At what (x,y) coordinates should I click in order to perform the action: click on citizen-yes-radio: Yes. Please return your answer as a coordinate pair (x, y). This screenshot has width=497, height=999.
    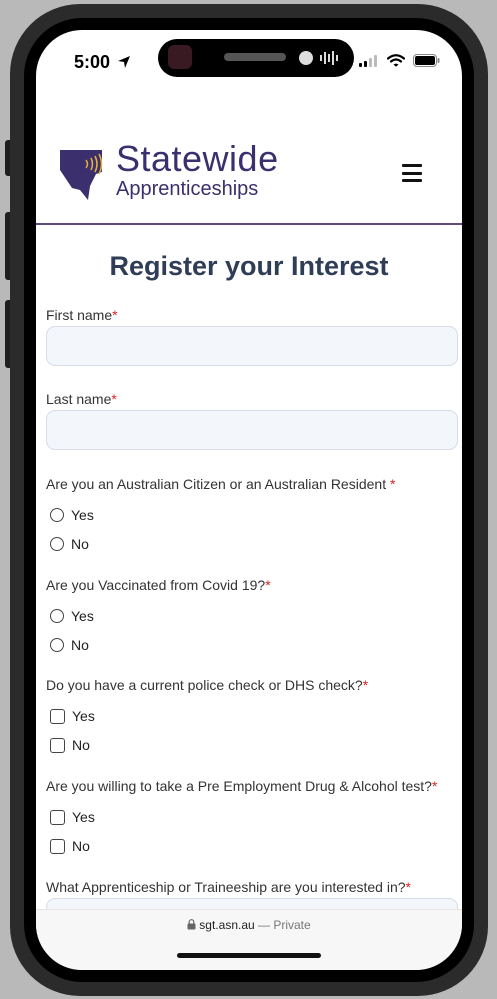
    Looking at the image, I should click on (72, 515).